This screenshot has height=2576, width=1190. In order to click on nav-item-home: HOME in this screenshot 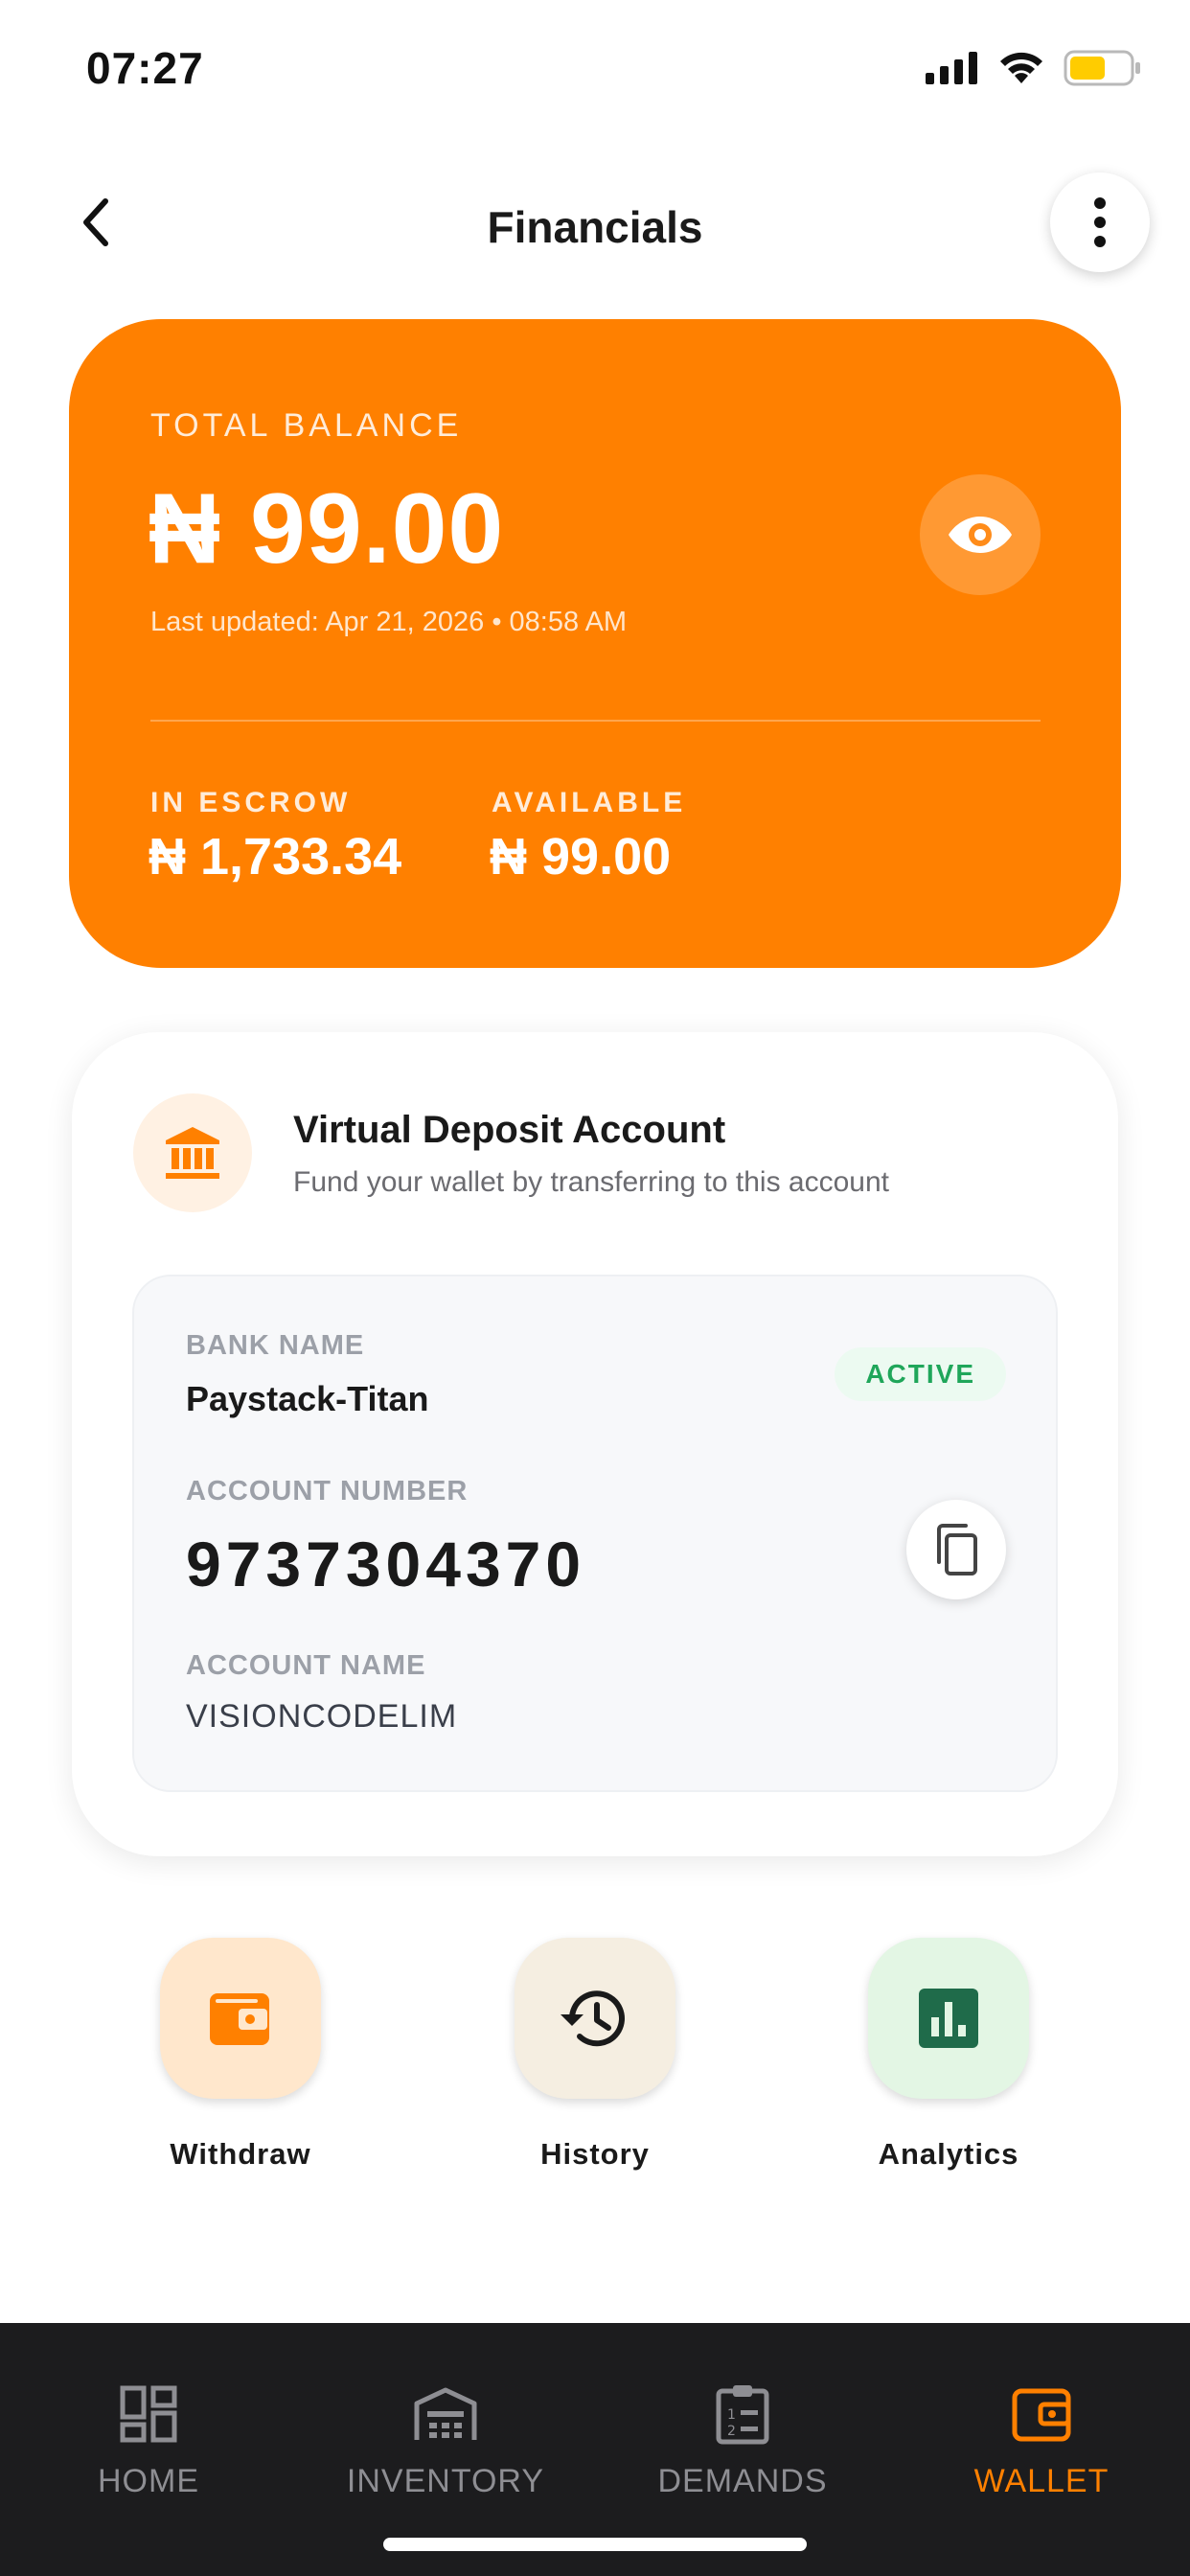, I will do `click(148, 2440)`.